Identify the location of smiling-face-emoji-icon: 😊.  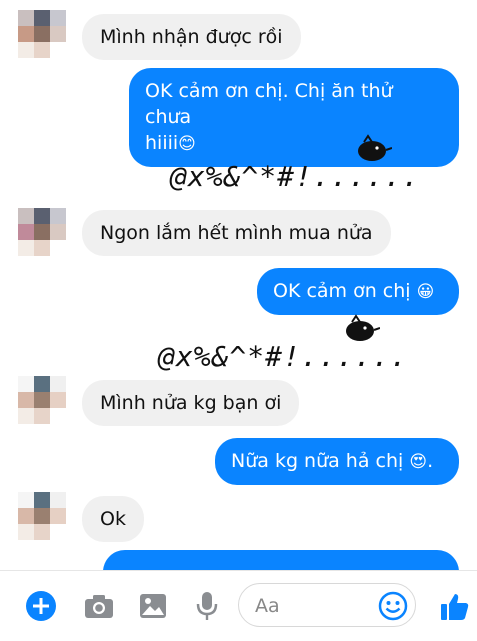
(187, 144).